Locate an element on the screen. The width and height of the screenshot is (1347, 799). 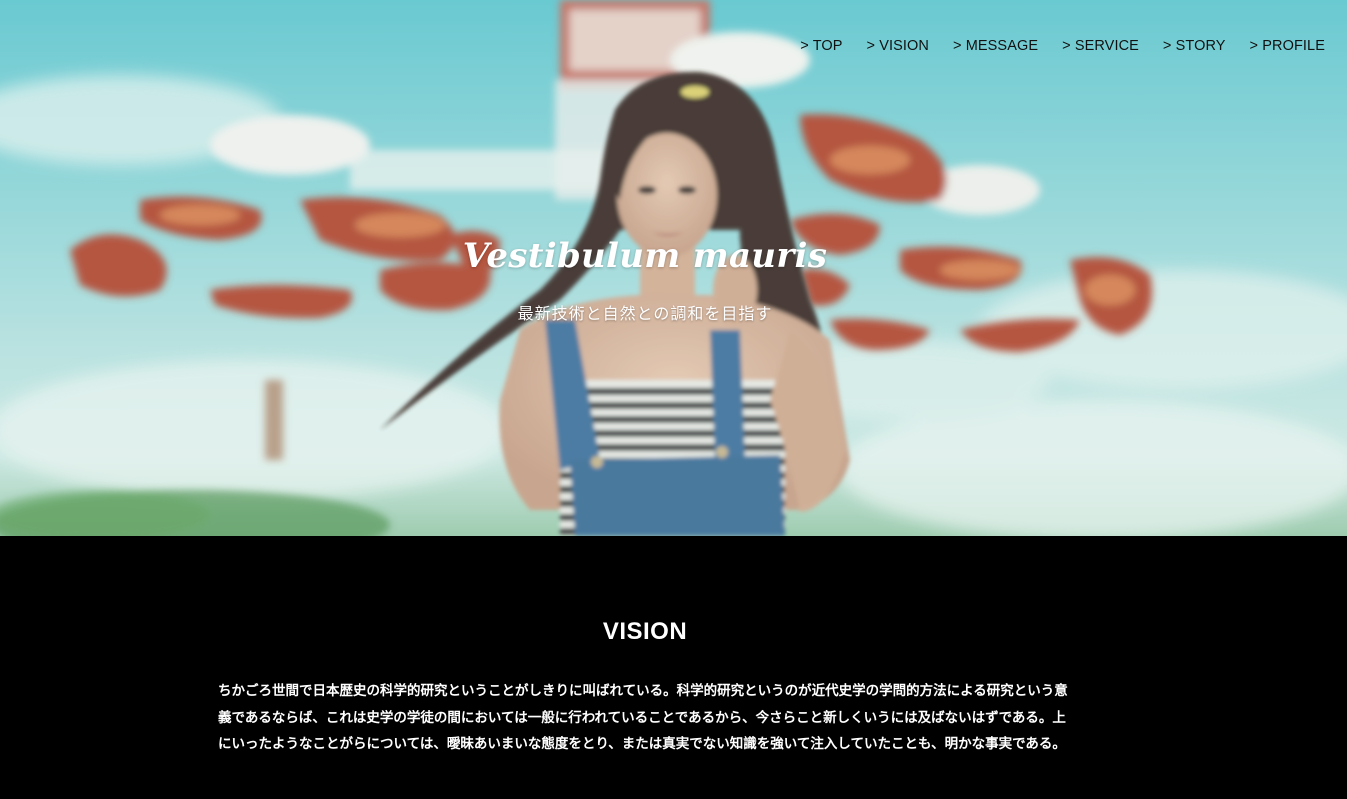
vision-heading: VISION is located at coordinates (645, 631).